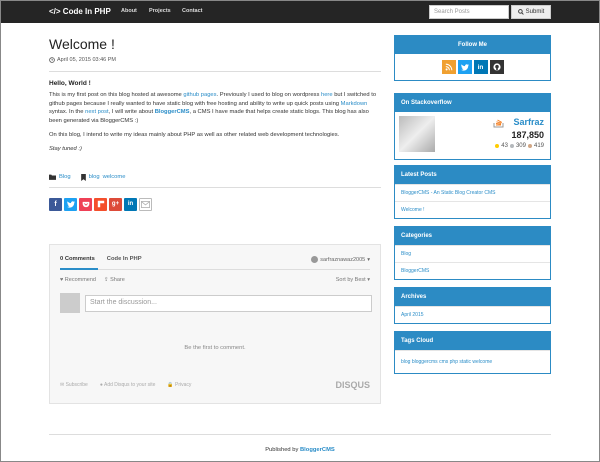  I want to click on flipboard-share-icon, so click(100, 204).